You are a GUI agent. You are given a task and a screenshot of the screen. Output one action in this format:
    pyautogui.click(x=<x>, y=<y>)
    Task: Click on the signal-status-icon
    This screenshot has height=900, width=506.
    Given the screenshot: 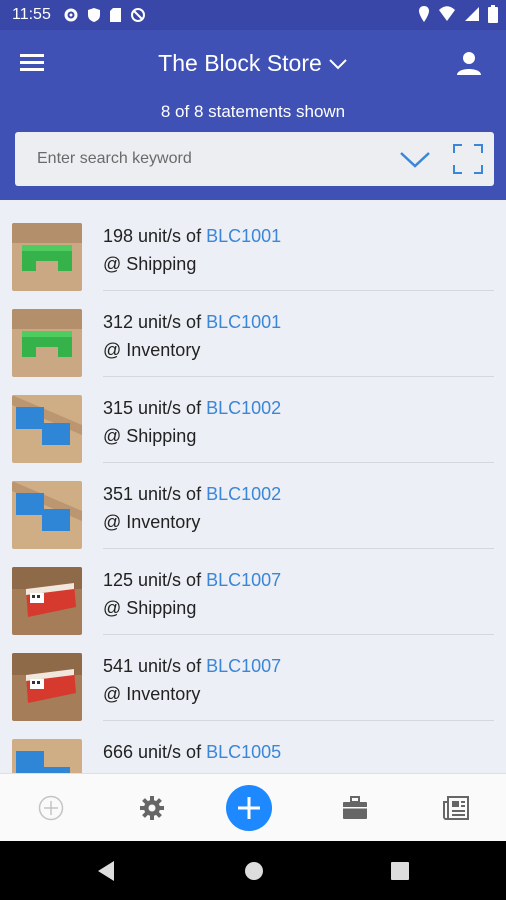 What is the action you would take?
    pyautogui.click(x=472, y=14)
    